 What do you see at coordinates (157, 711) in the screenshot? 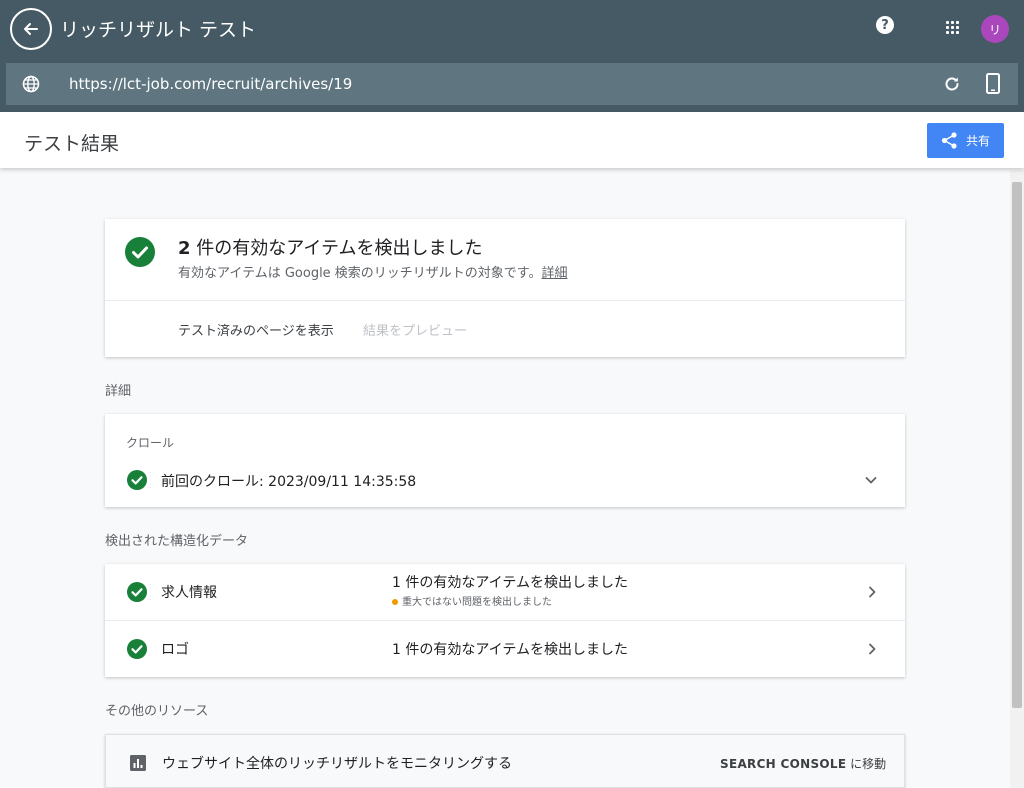
I see `section-other-resources: その他のリソース` at bounding box center [157, 711].